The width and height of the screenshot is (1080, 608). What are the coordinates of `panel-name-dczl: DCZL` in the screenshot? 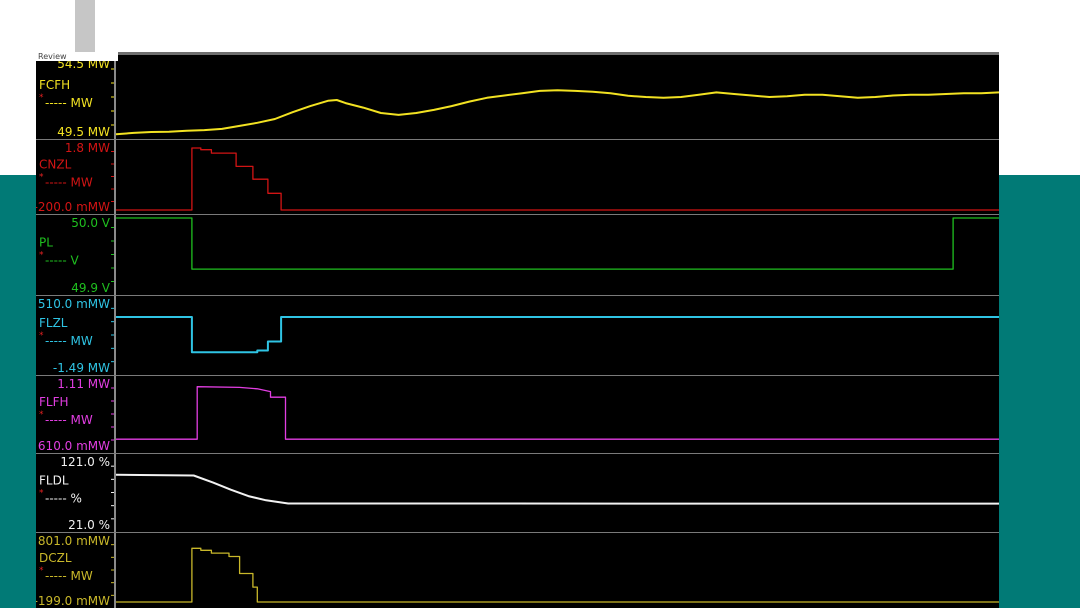 It's located at (55, 558).